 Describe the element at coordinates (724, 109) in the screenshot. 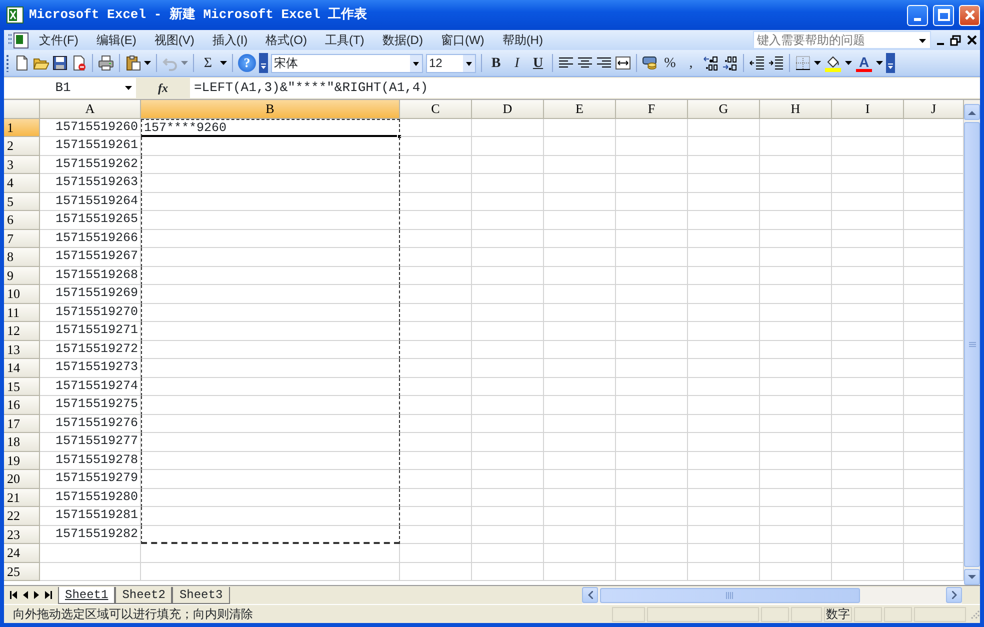

I see `column-header: G` at that location.